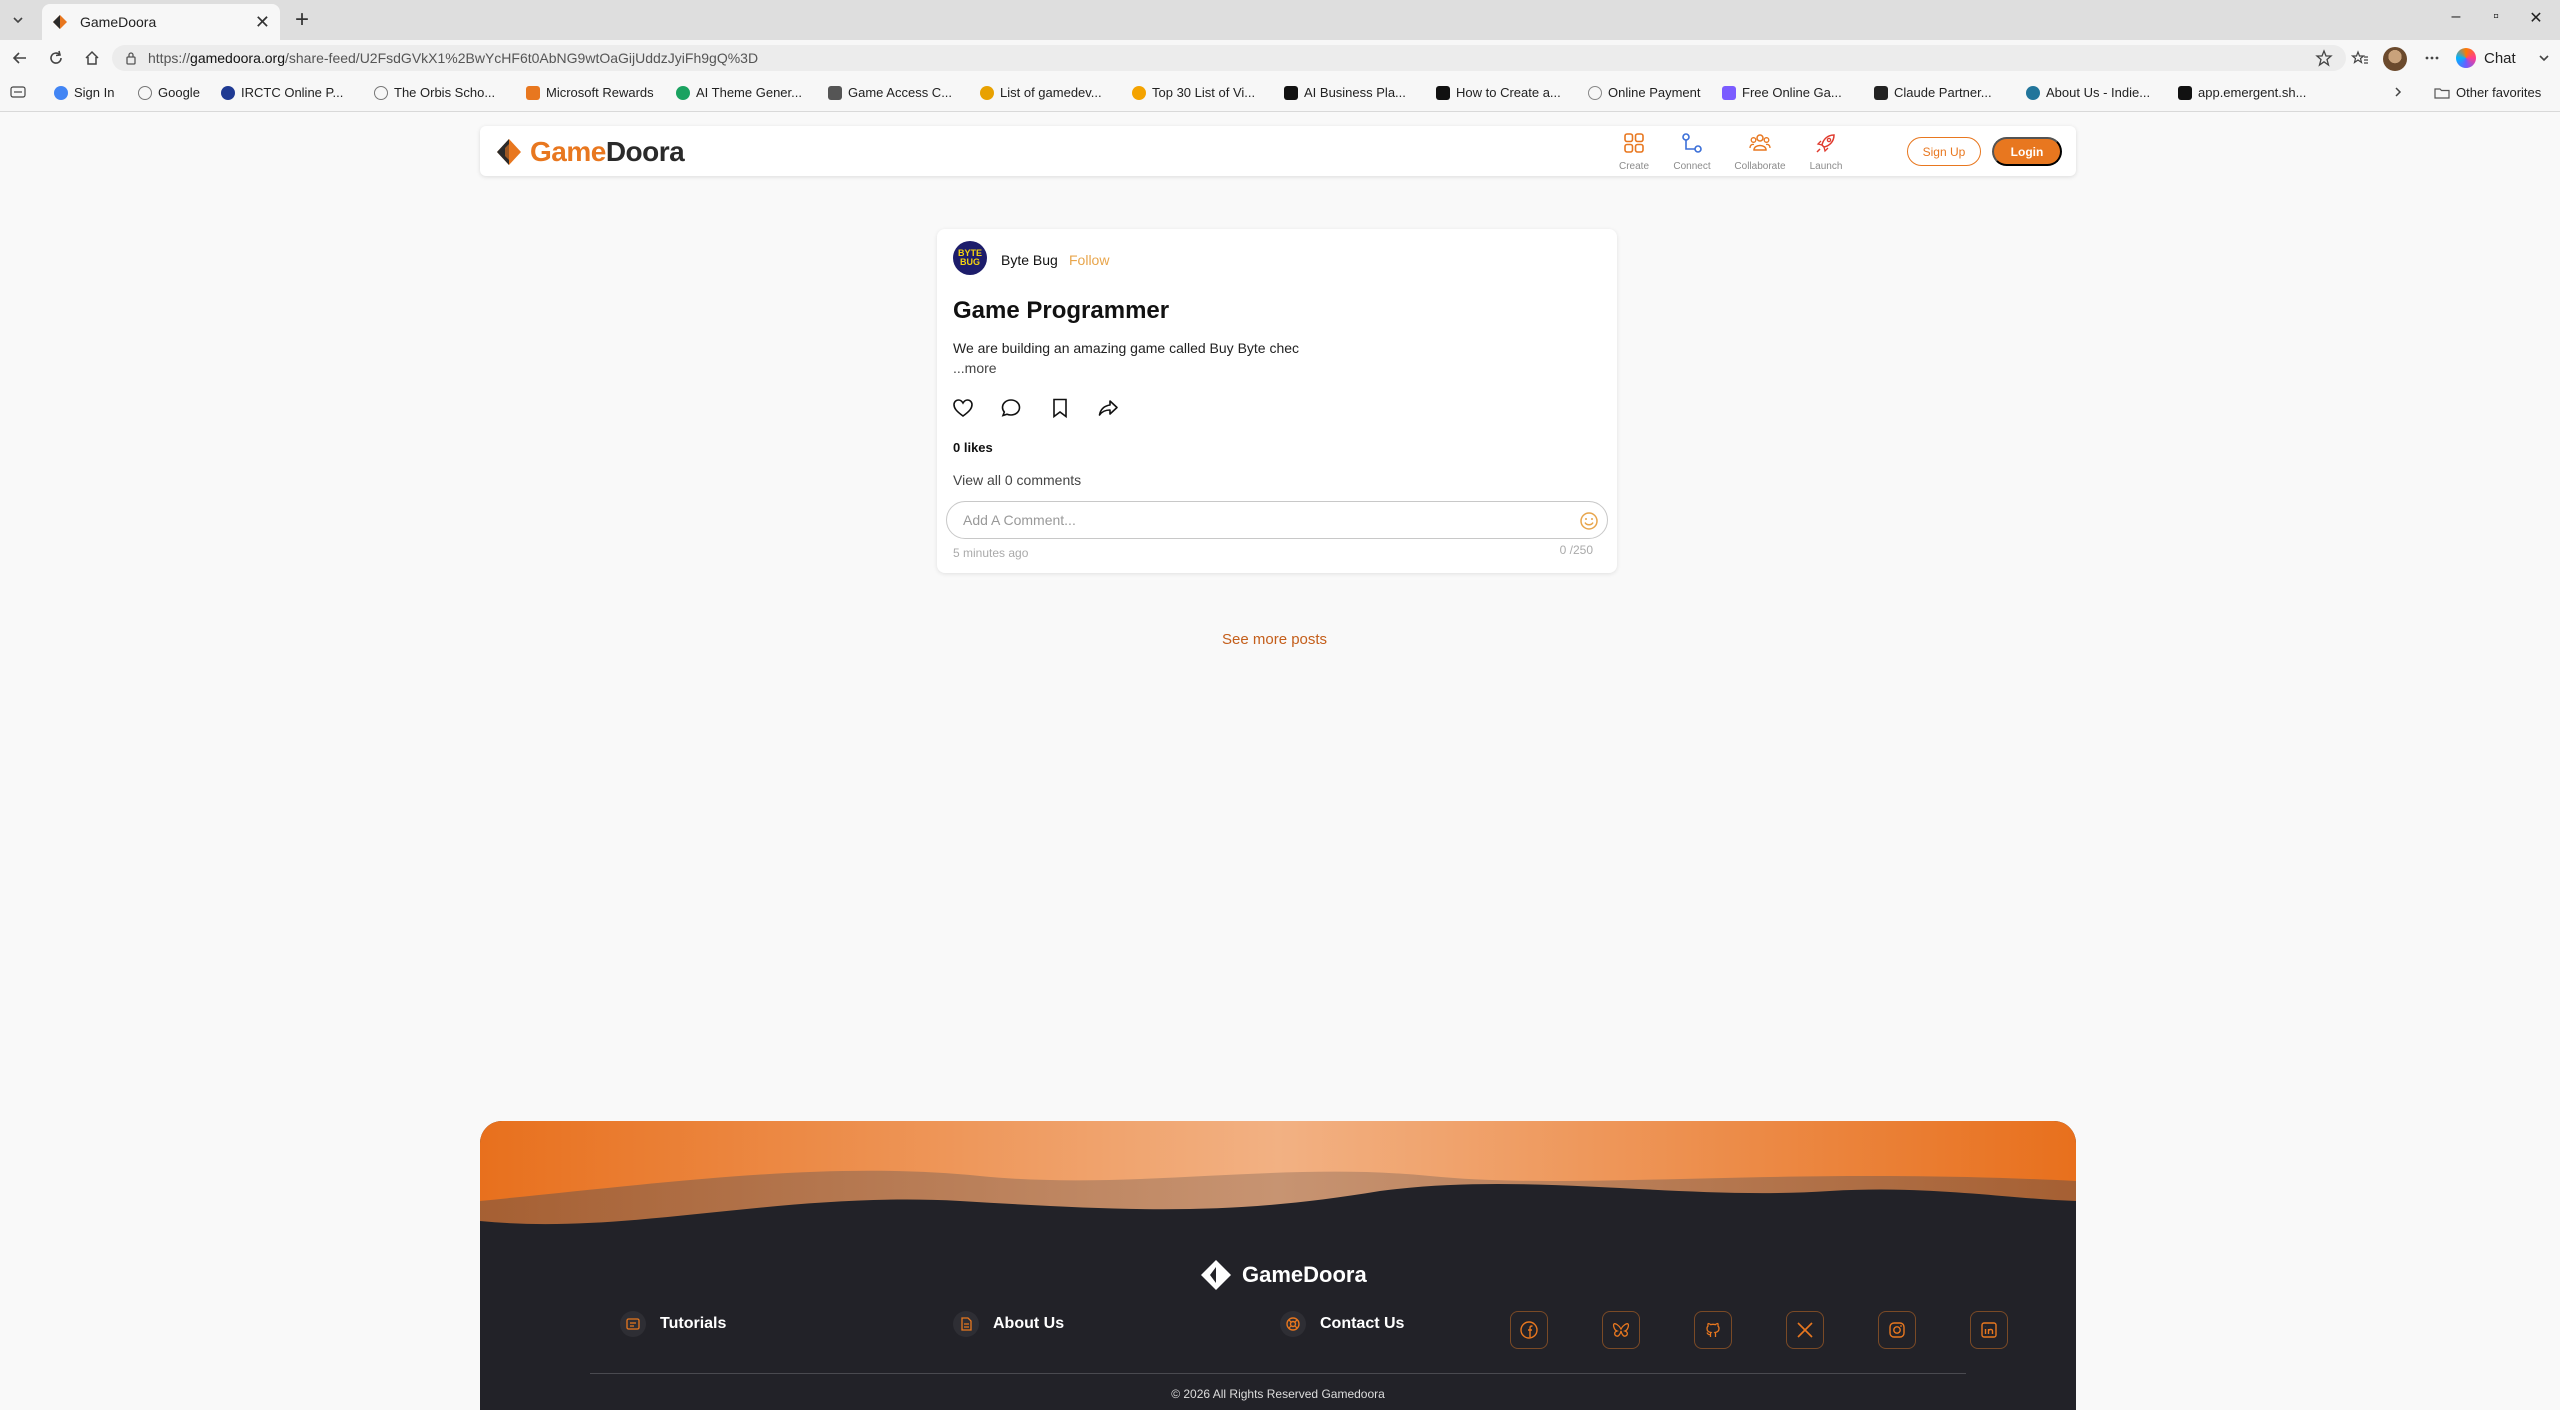 This screenshot has width=2560, height=1410. Describe the element at coordinates (1263, 520) in the screenshot. I see `comment-input` at that location.